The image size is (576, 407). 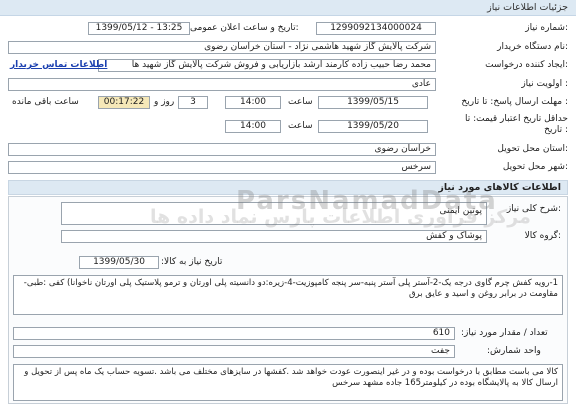 I want to click on time-remaining-field: 00:17:22, so click(x=124, y=102).